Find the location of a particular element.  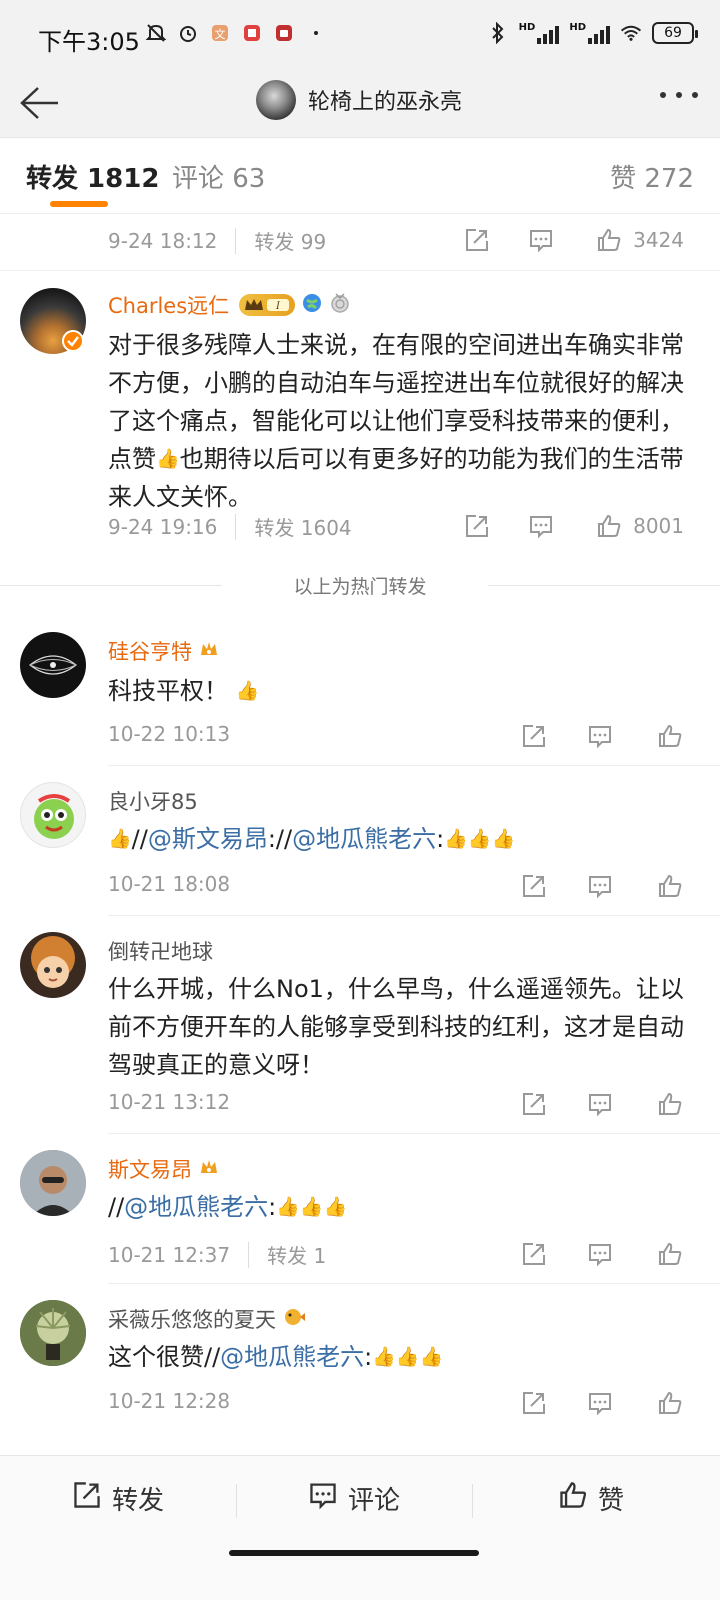

tab-bar: 转发 1812 评论 63 赞 272 is located at coordinates (360, 176).